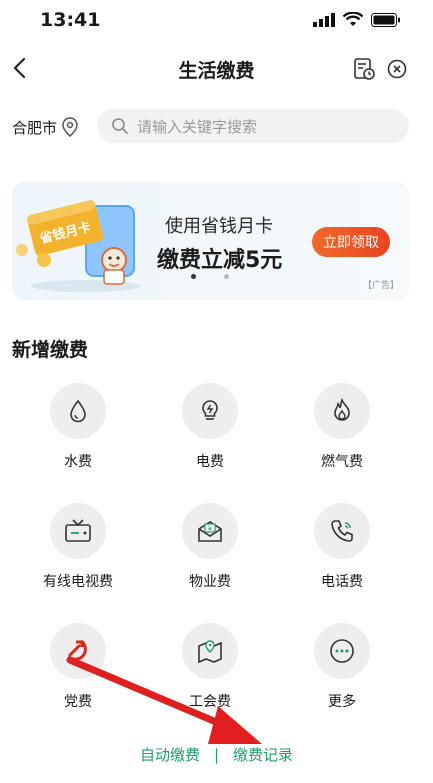  I want to click on wifi-icon, so click(353, 19).